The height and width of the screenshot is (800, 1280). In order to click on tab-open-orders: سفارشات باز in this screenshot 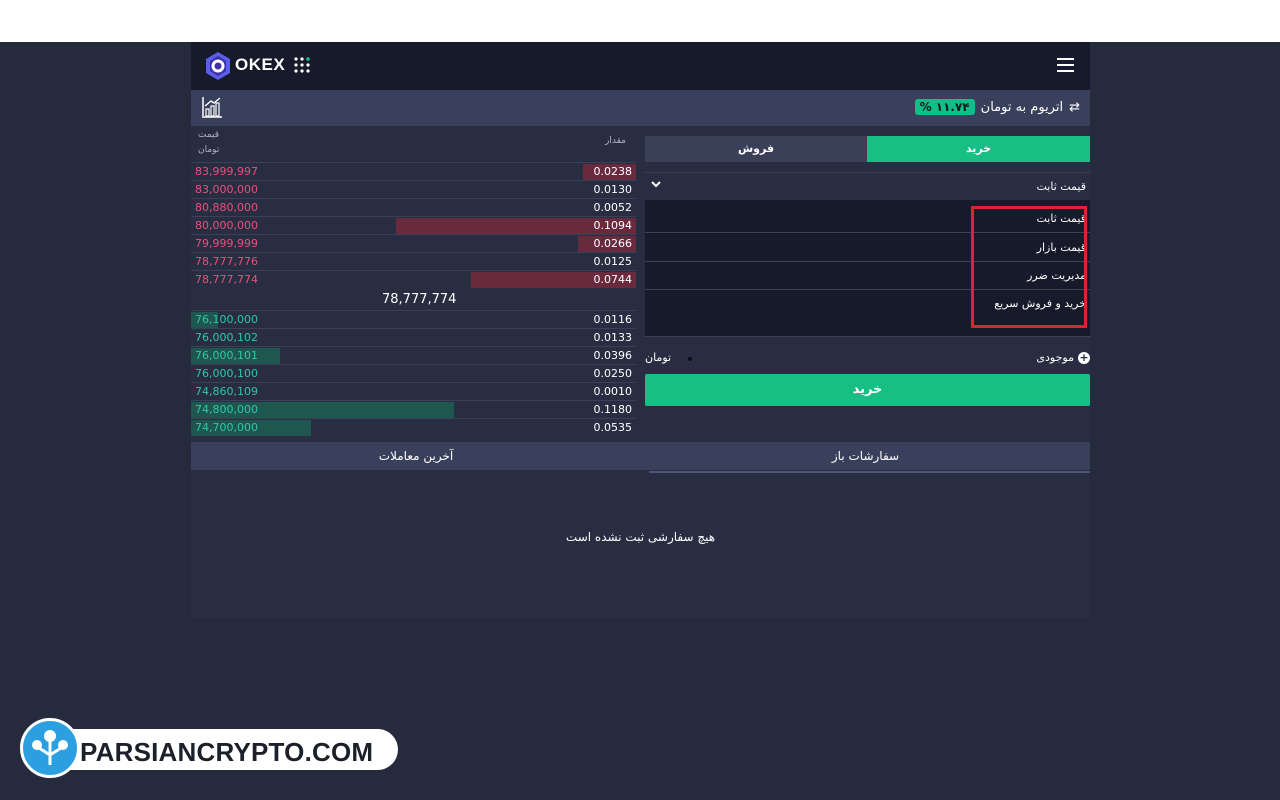, I will do `click(865, 456)`.